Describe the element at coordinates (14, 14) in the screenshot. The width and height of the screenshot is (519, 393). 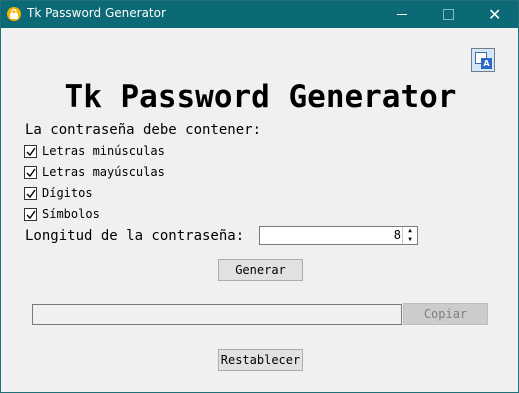
I see `lock-icon` at that location.